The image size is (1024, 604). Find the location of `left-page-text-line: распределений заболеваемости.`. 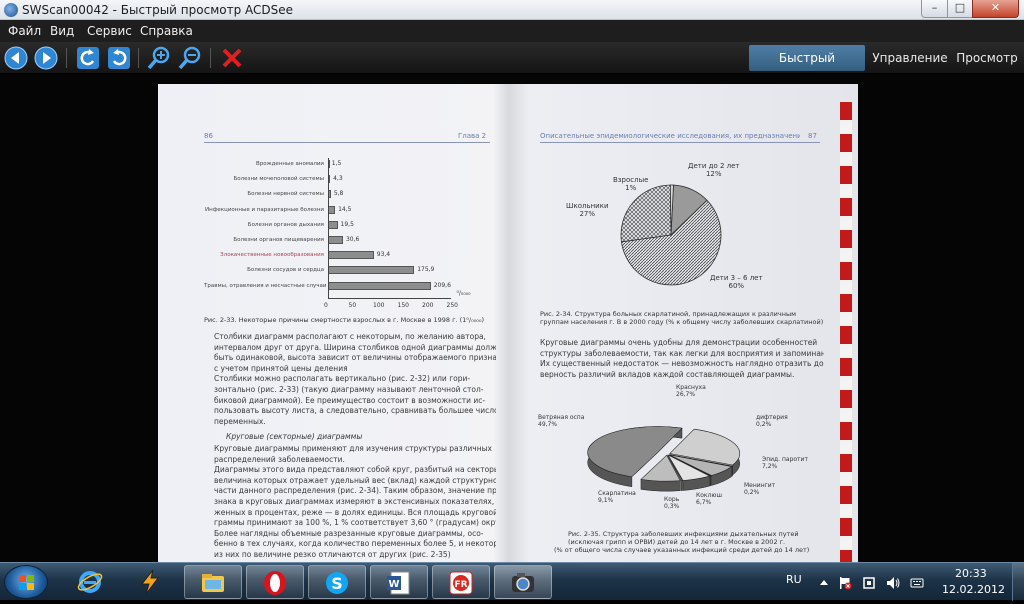

left-page-text-line: распределений заболеваемости. is located at coordinates (355, 460).